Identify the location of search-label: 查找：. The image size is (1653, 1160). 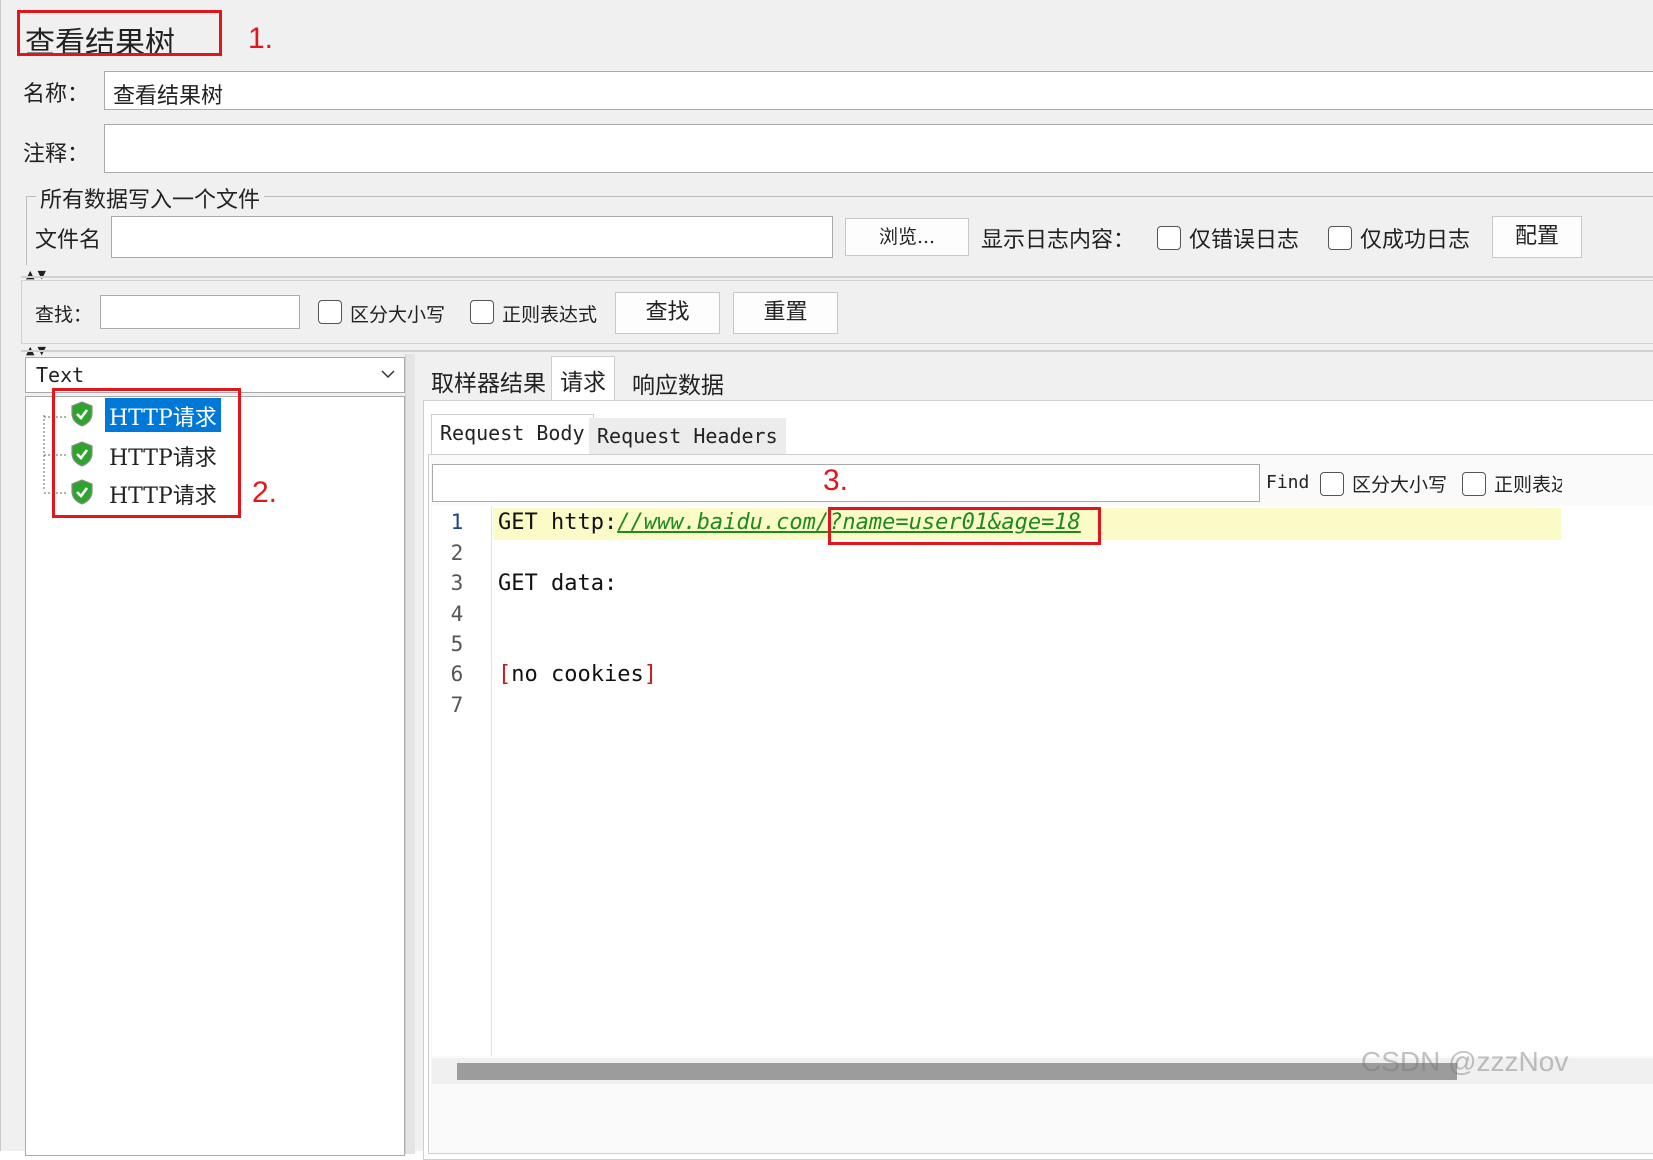
(64, 315).